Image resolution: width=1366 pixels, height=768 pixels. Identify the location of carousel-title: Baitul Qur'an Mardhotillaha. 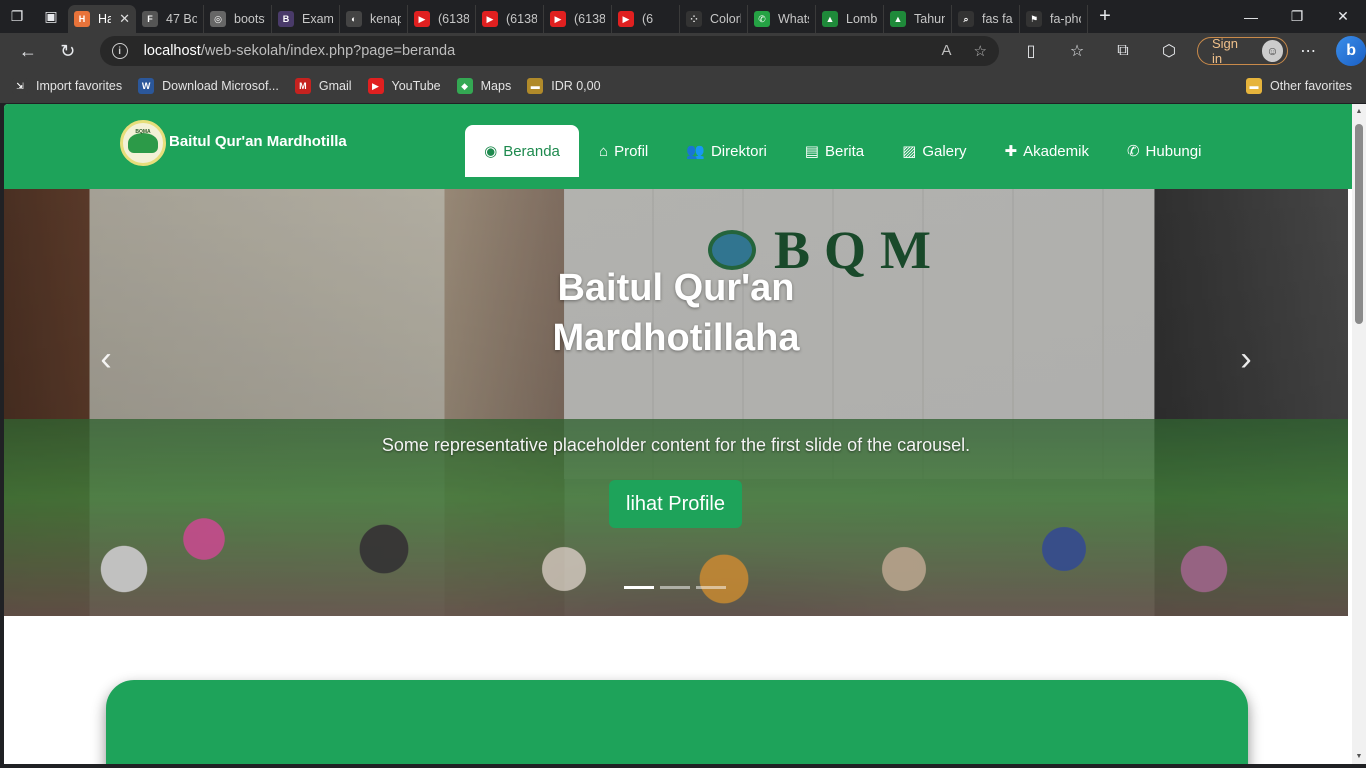
(676, 313).